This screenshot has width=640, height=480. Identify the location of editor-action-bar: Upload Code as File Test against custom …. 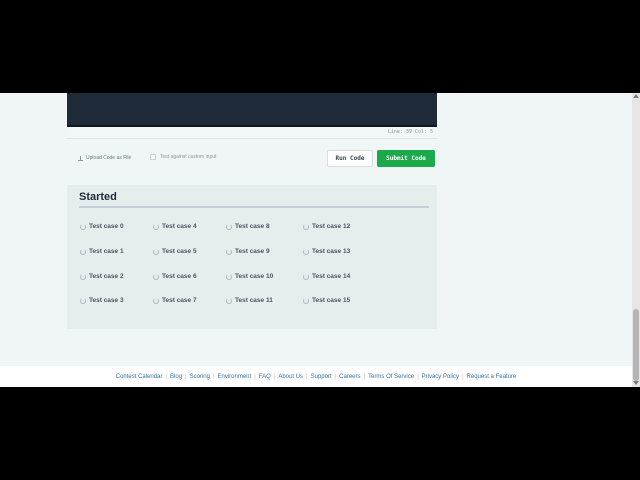
(252, 159).